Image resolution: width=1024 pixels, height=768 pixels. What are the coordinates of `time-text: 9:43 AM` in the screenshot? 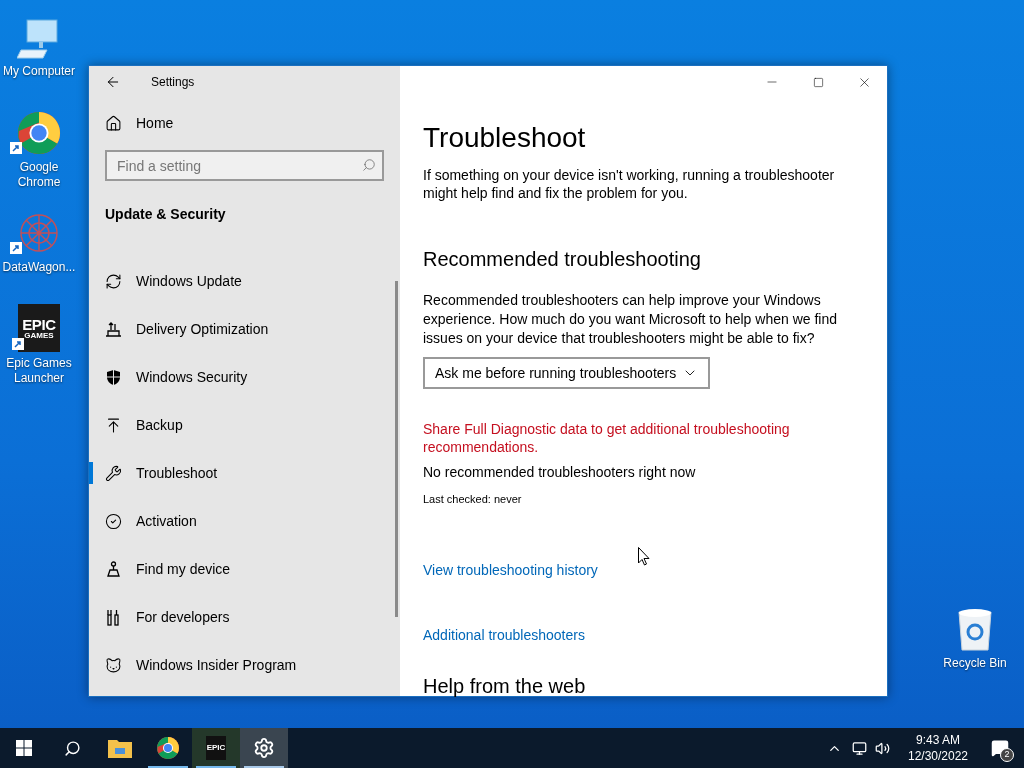 It's located at (938, 740).